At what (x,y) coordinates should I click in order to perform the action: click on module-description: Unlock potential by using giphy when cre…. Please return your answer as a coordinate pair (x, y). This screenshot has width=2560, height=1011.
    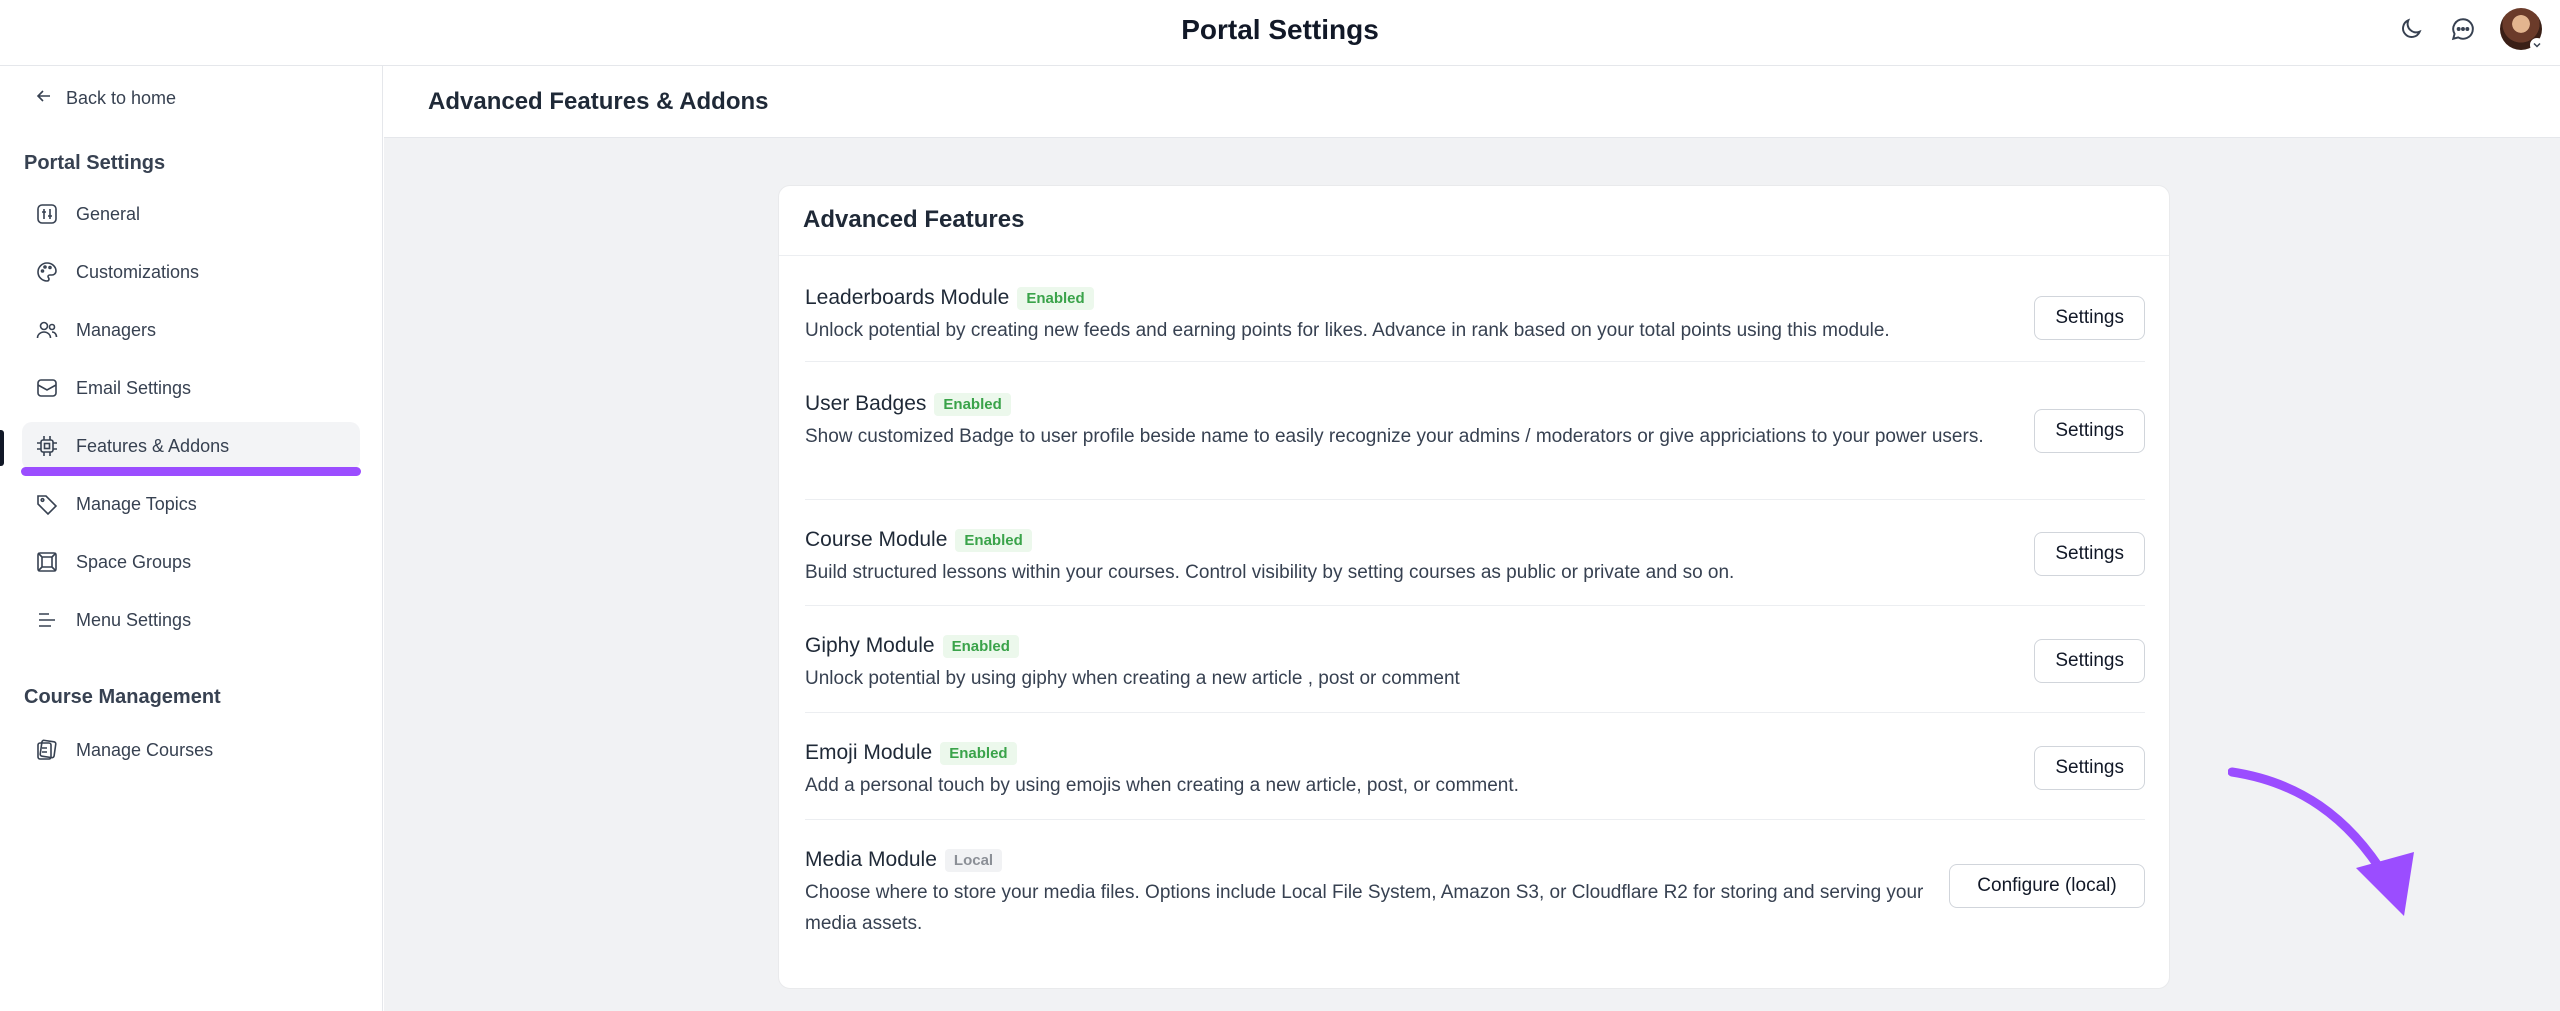
    Looking at the image, I should click on (1132, 678).